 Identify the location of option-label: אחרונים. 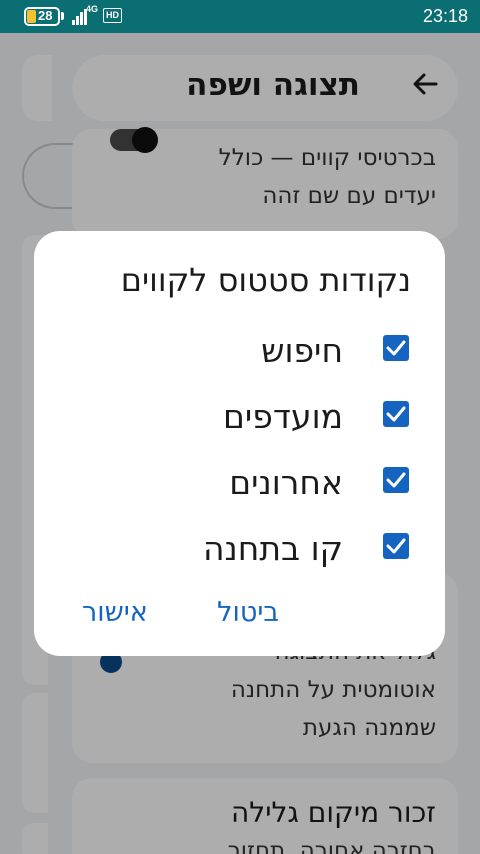
(286, 482).